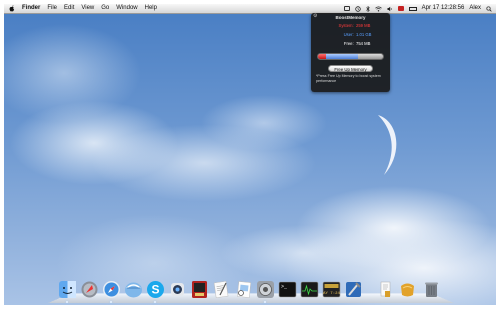 The image size is (500, 314). Describe the element at coordinates (309, 289) in the screenshot. I see `activity-monitor-icon` at that location.